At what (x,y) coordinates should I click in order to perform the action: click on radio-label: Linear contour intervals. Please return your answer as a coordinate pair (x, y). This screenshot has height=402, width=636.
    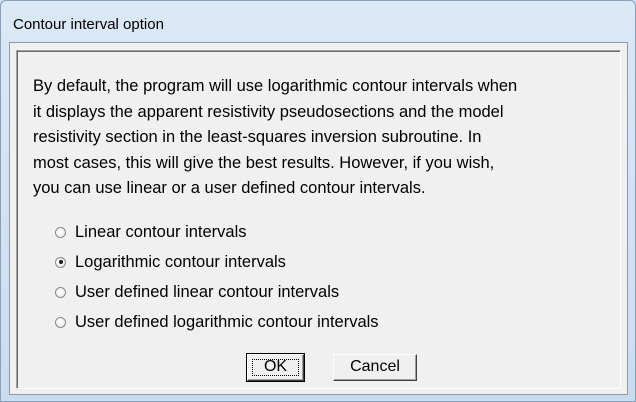
    Looking at the image, I should click on (161, 232).